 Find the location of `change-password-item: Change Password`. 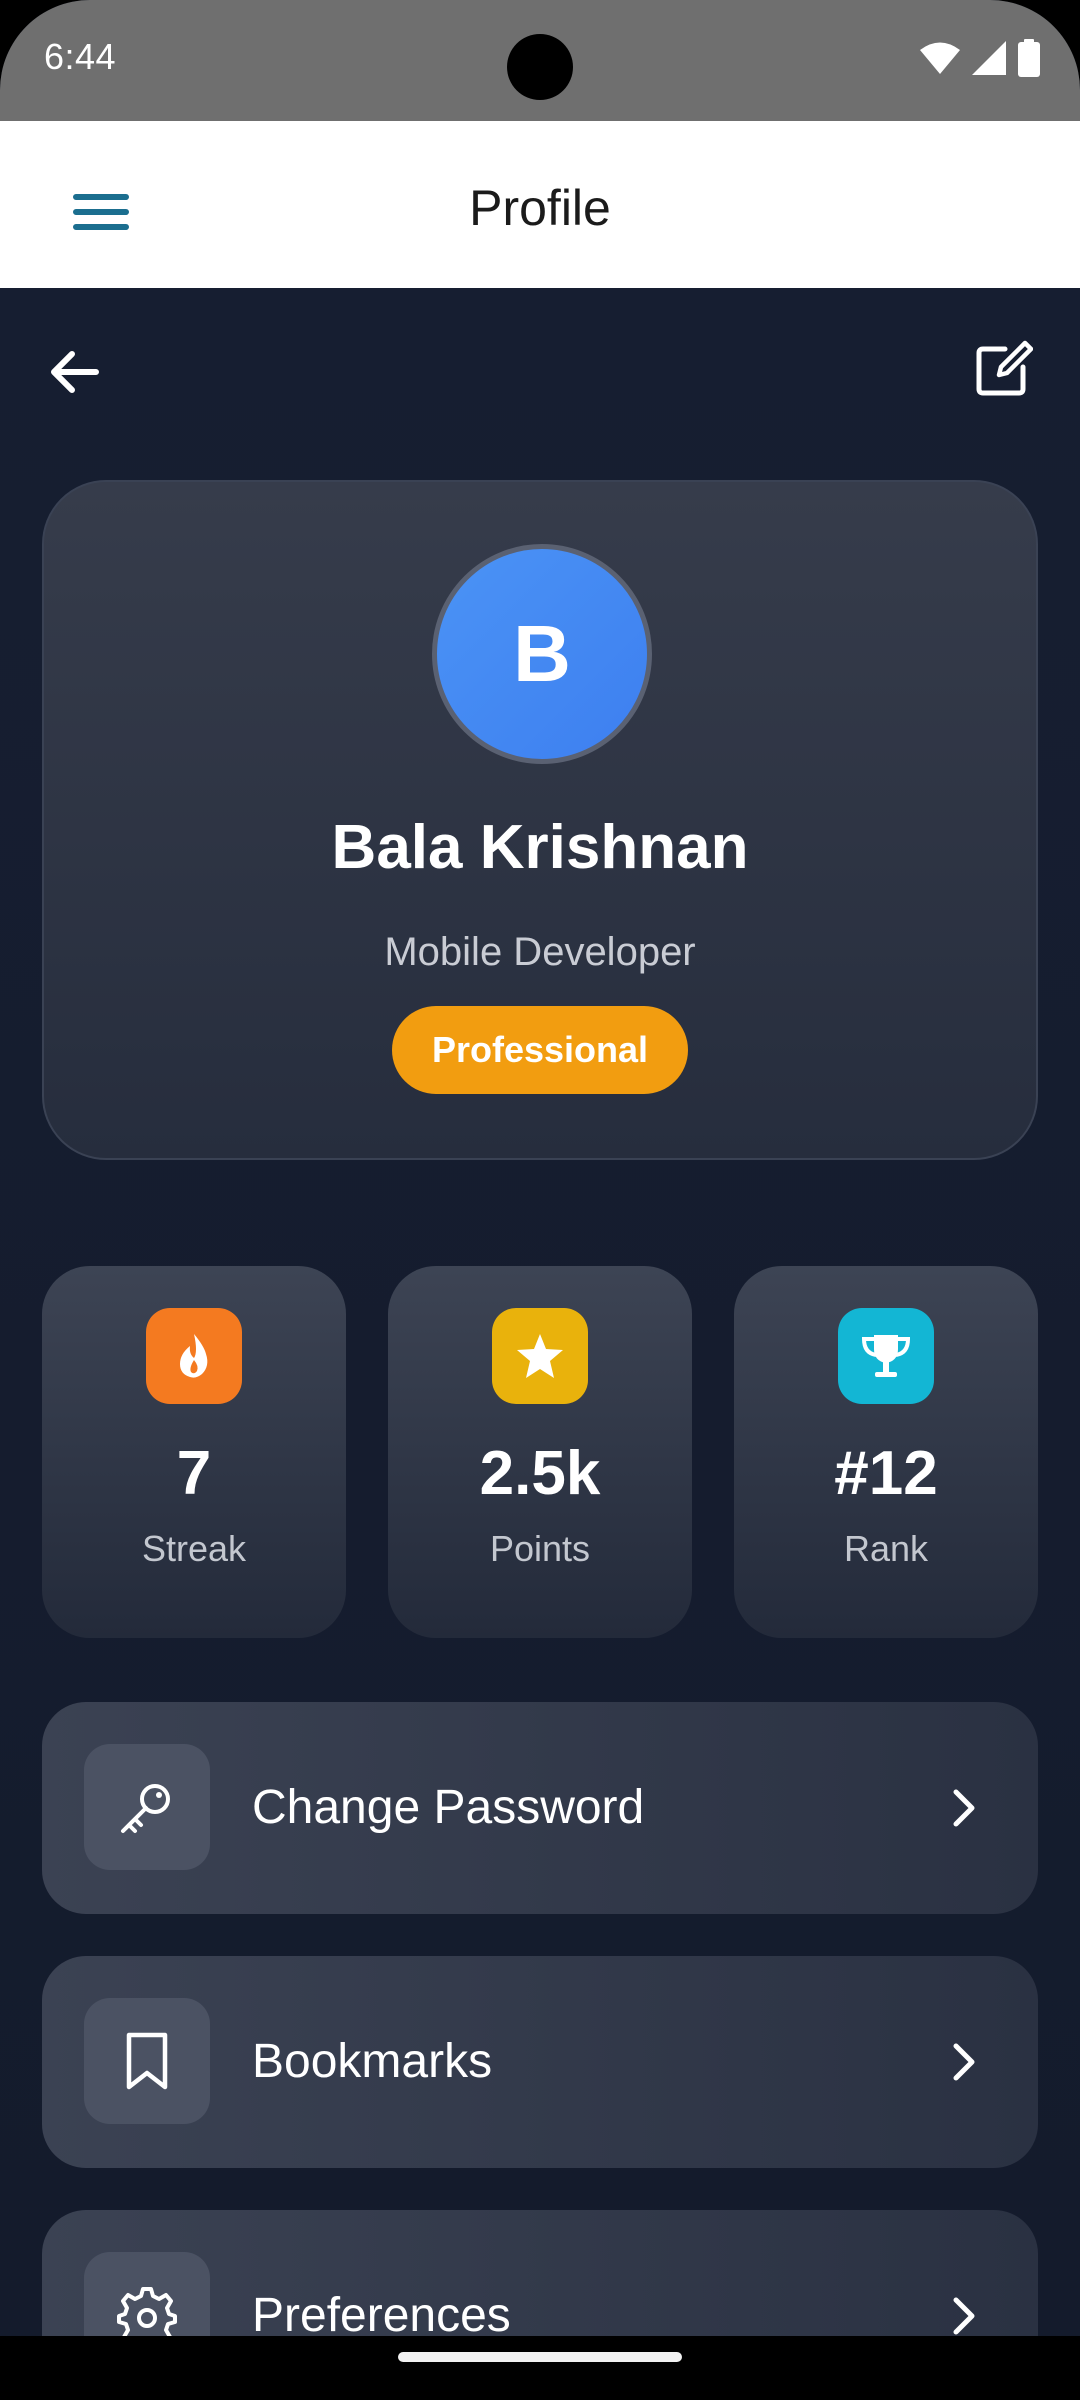

change-password-item: Change Password is located at coordinates (540, 1808).